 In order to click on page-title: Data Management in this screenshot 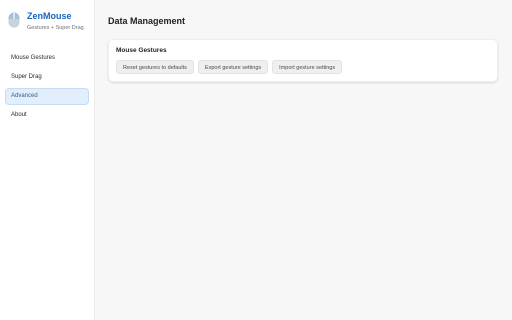, I will do `click(147, 21)`.